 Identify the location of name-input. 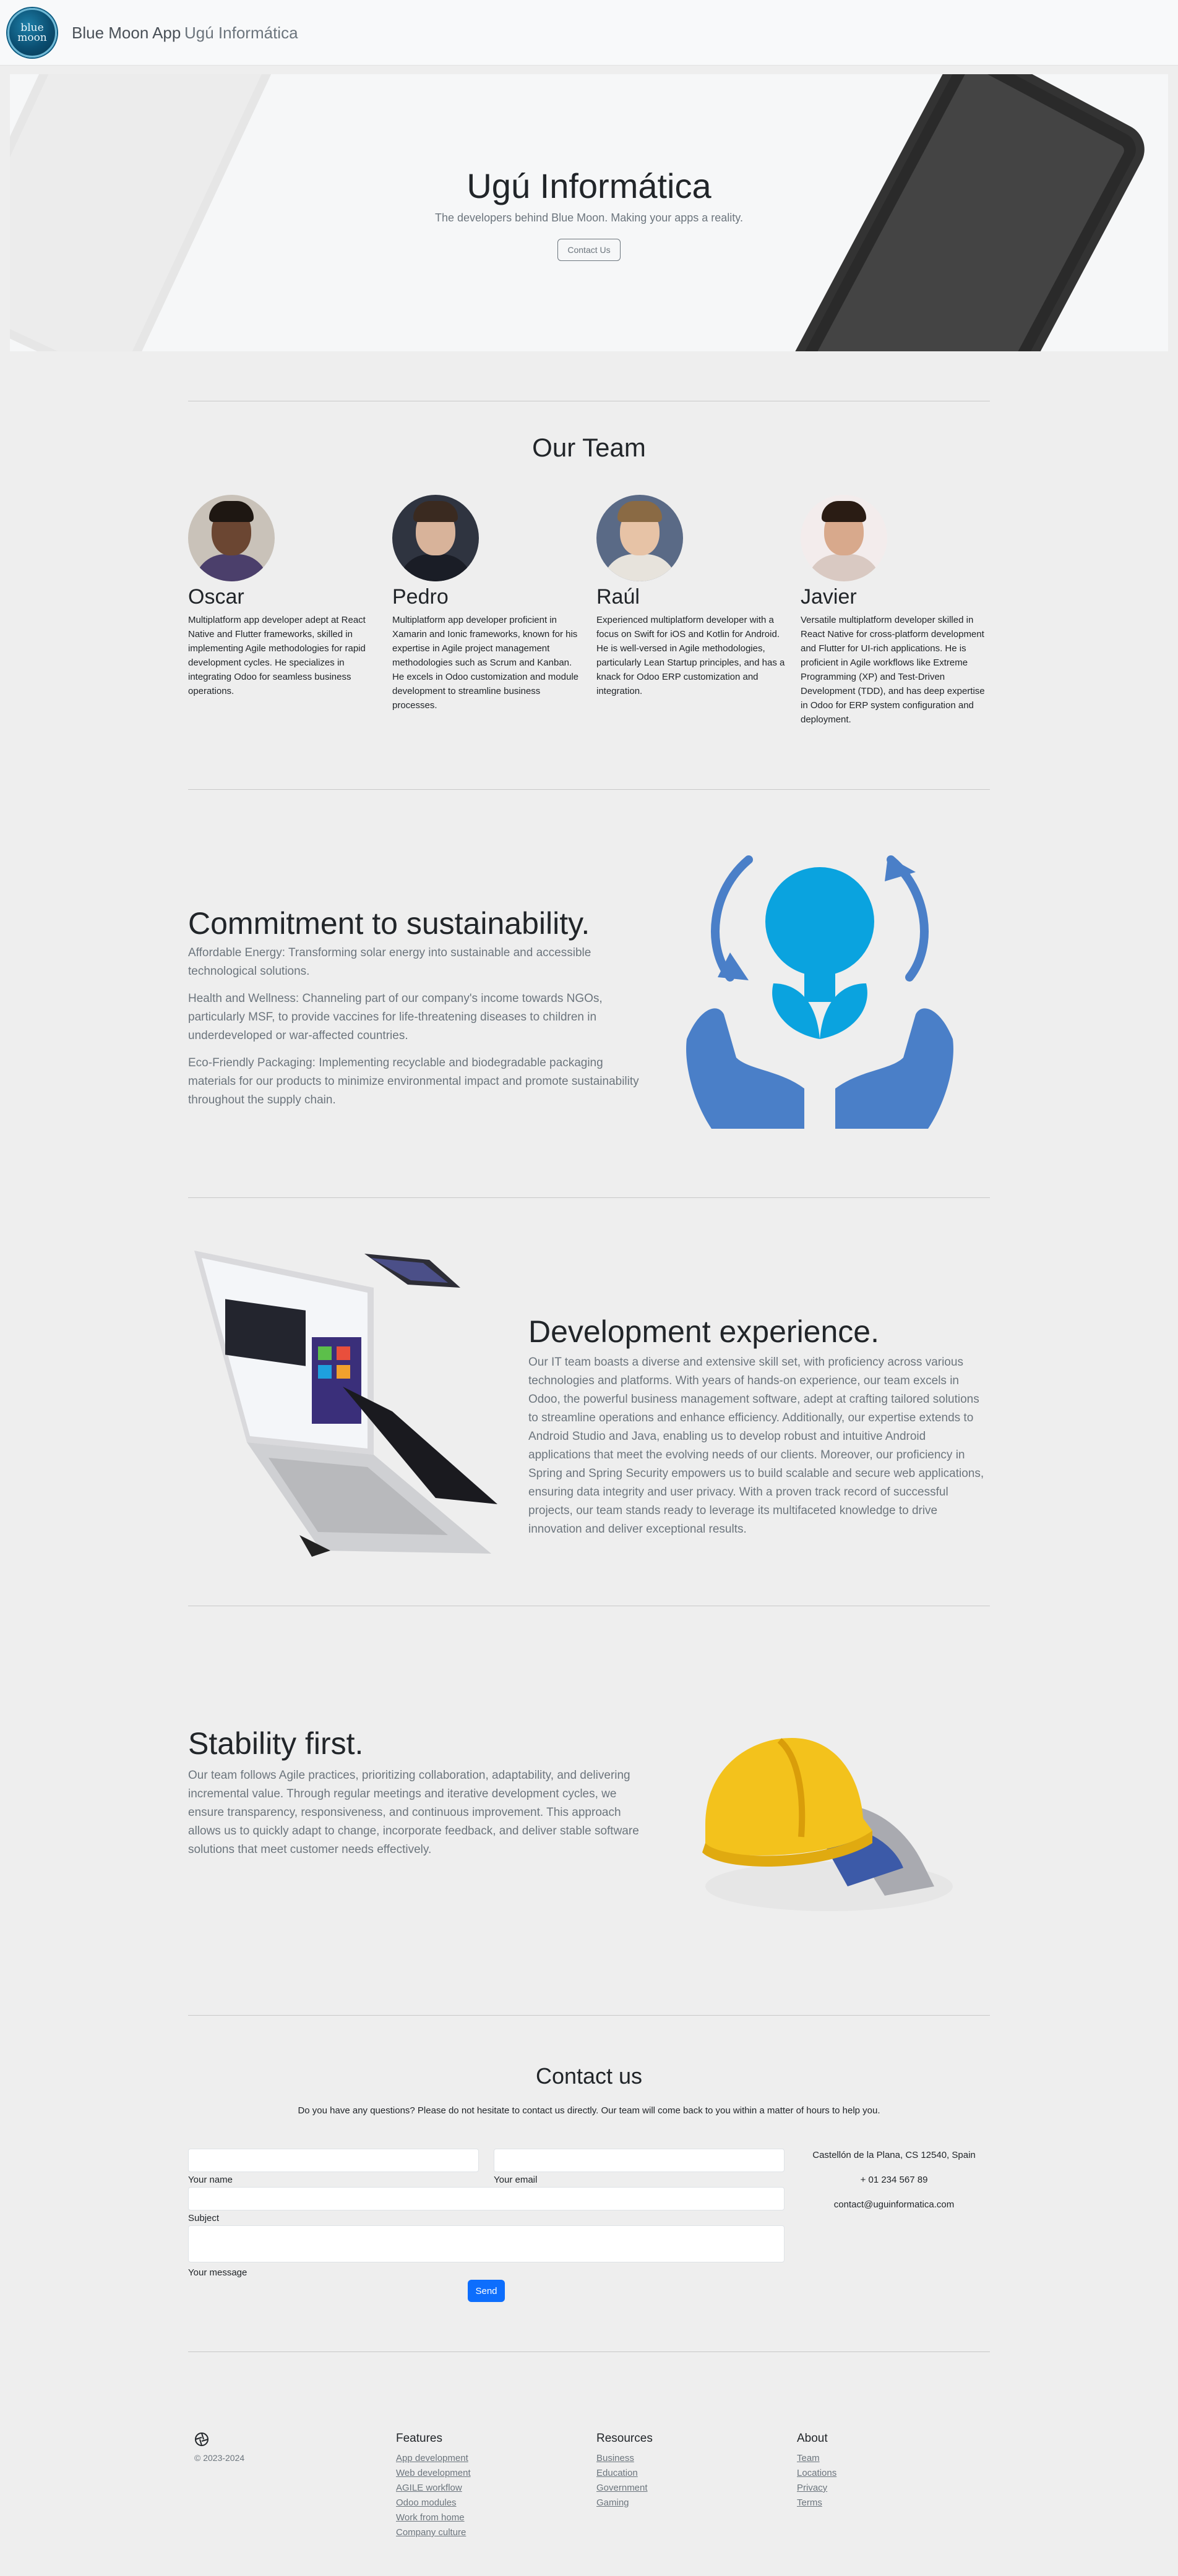
(333, 2160).